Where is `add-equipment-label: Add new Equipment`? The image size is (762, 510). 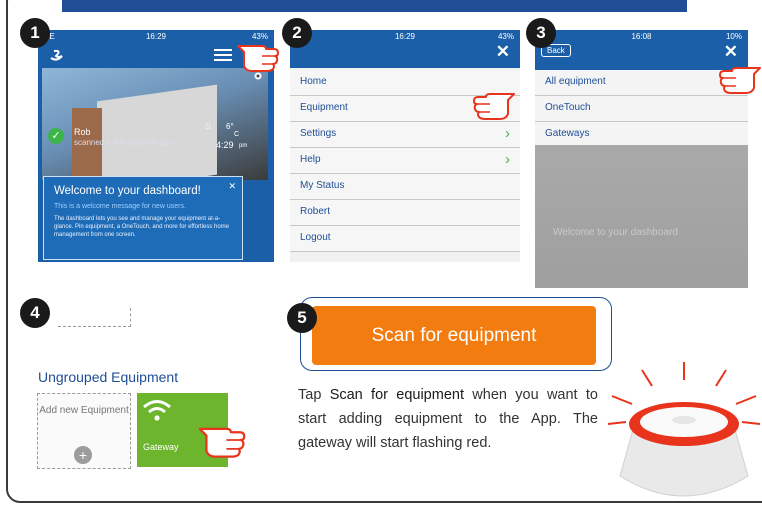 add-equipment-label: Add new Equipment is located at coordinates (84, 410).